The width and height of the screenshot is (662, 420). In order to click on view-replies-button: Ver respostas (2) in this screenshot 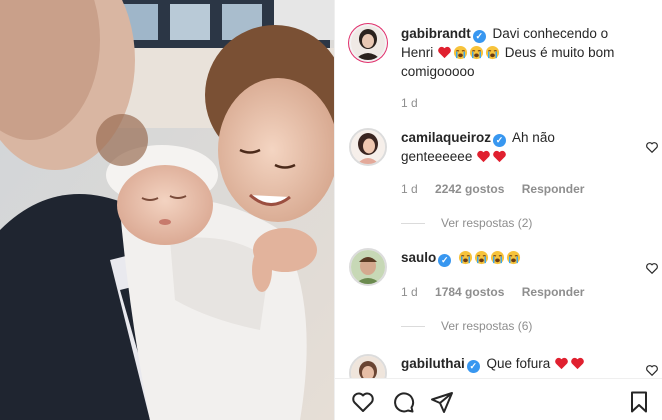, I will do `click(466, 223)`.